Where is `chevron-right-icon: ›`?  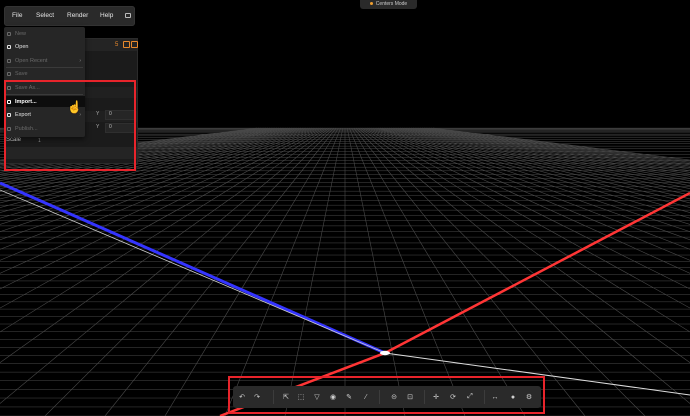
chevron-right-icon: › is located at coordinates (80, 60).